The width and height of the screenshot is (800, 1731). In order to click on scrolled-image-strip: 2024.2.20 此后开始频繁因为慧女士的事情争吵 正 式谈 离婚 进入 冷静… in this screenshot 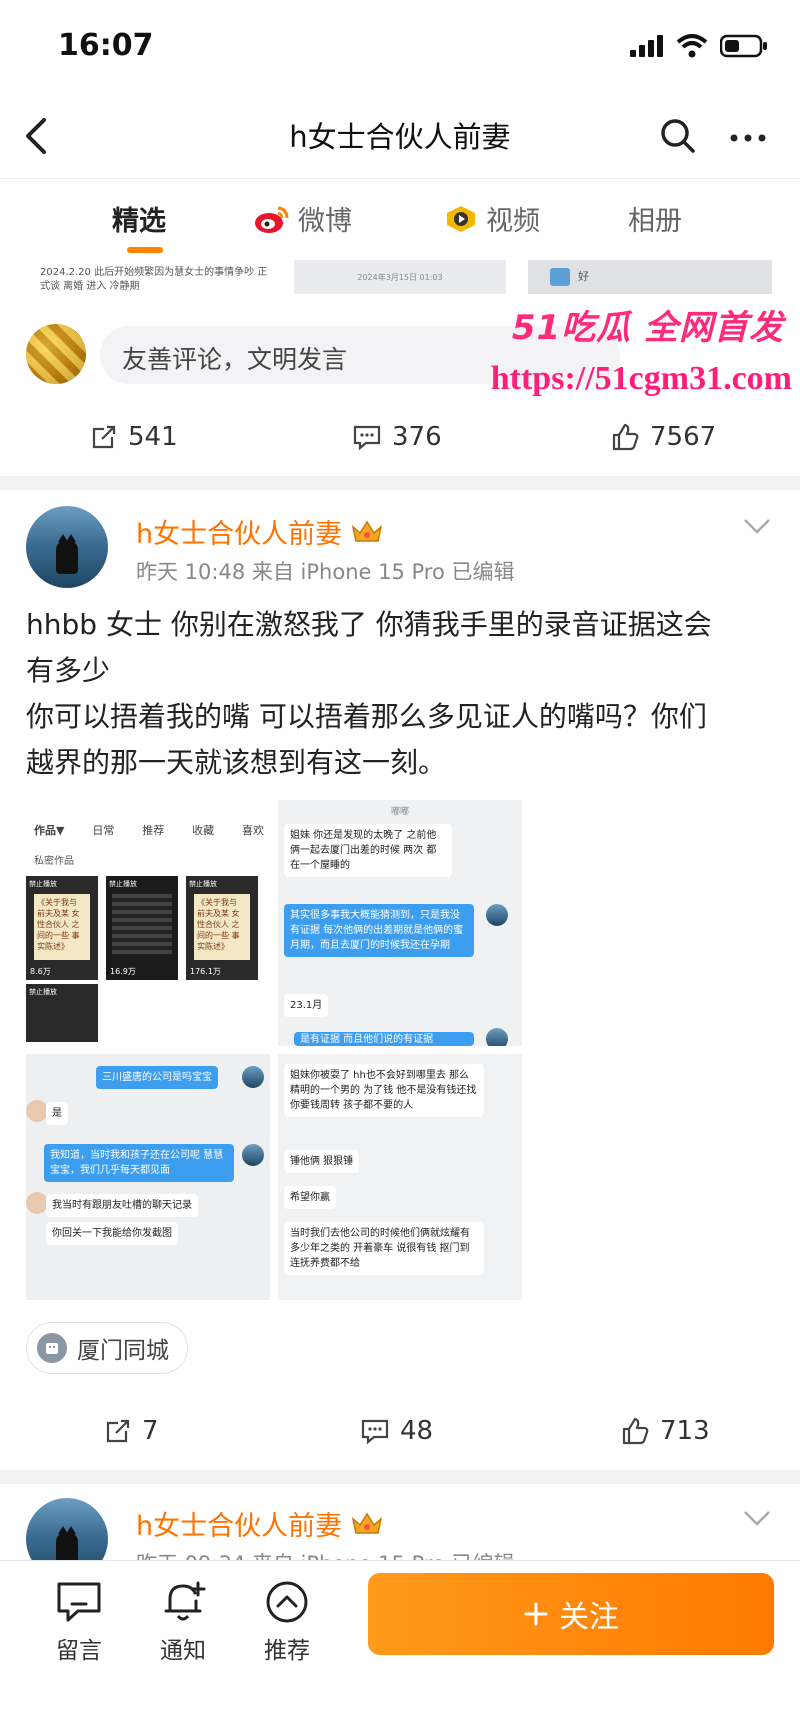, I will do `click(400, 280)`.